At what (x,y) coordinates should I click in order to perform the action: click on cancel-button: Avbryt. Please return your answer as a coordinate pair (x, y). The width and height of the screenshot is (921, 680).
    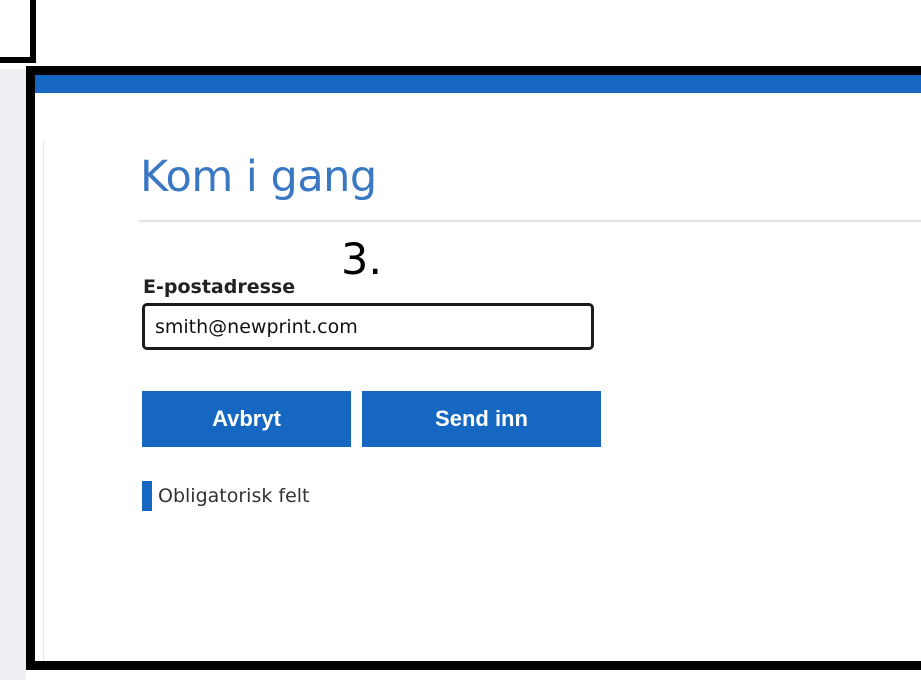
    Looking at the image, I should click on (246, 419).